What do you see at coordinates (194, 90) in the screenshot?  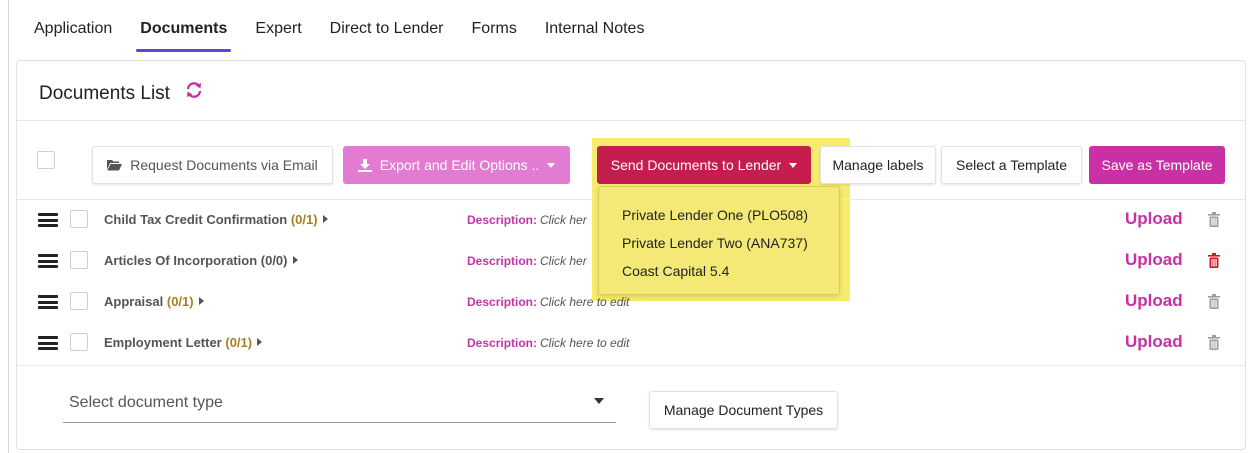 I see `refresh-icon` at bounding box center [194, 90].